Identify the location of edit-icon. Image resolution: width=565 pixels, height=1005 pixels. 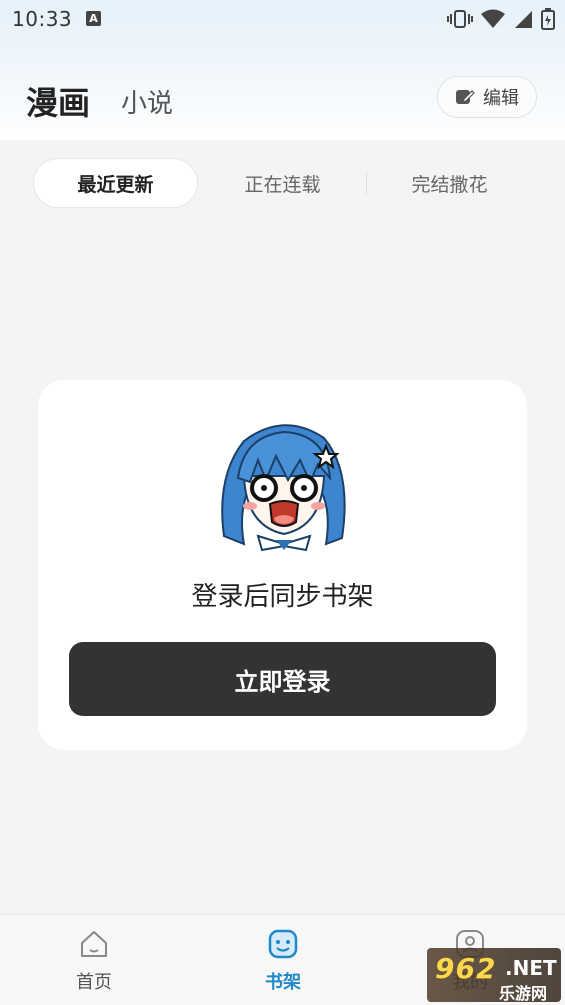
(465, 97).